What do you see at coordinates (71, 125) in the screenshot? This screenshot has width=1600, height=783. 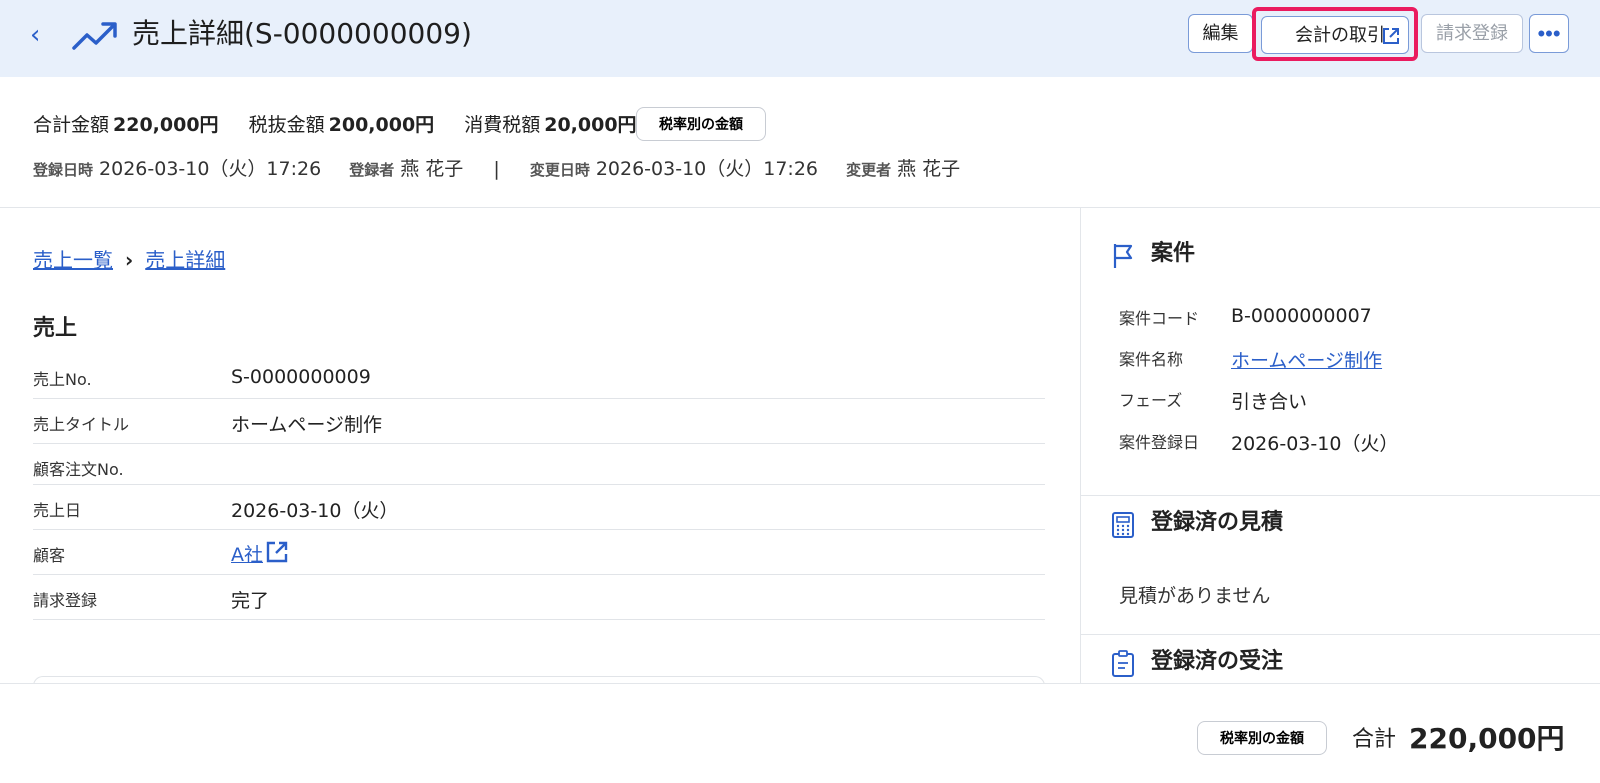 I see `total-amount-label: 合計金額` at bounding box center [71, 125].